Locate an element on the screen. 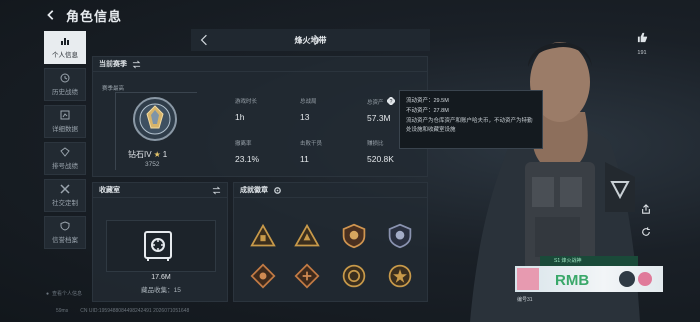 This screenshot has height=322, width=700. info-icon: ? is located at coordinates (391, 101).